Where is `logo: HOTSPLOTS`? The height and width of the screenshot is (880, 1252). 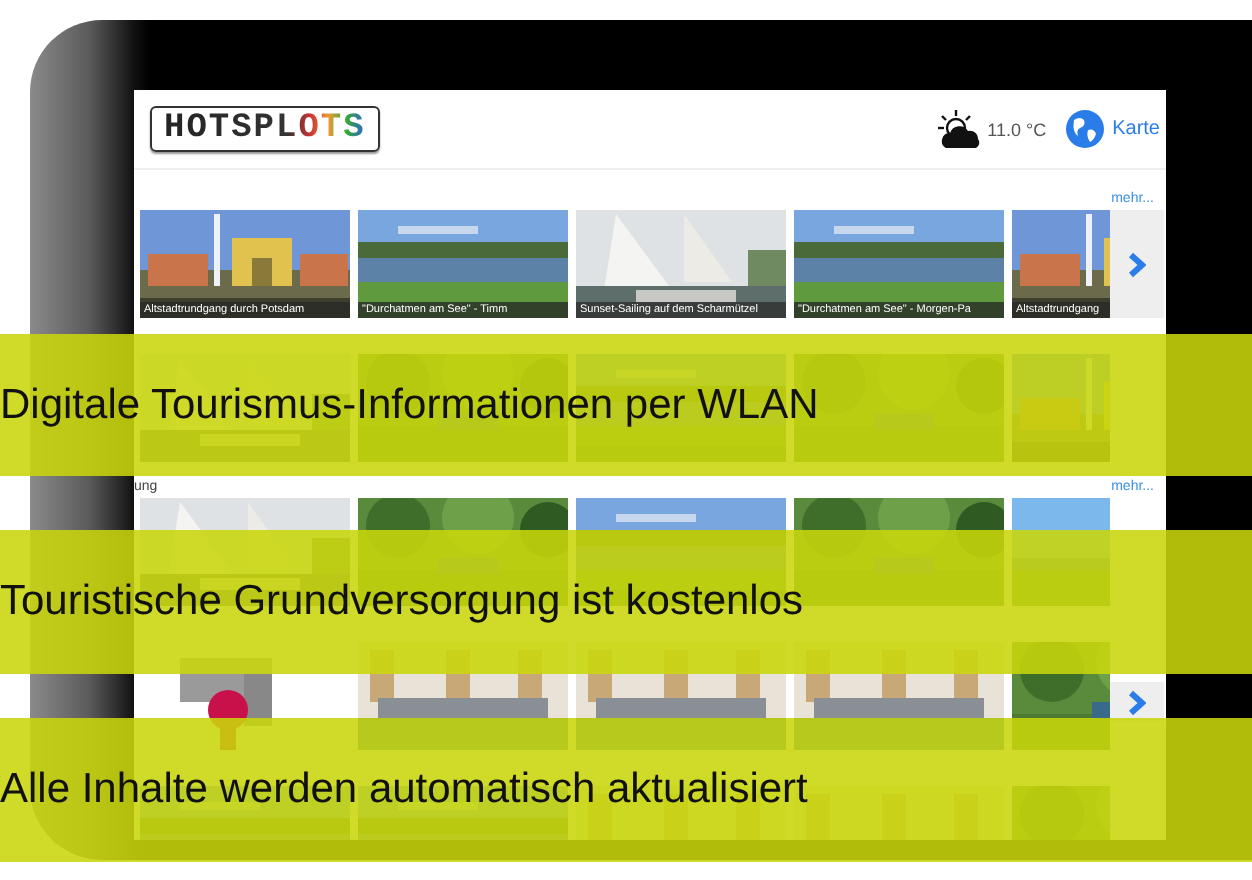
logo: HOTSPLOTS is located at coordinates (265, 129).